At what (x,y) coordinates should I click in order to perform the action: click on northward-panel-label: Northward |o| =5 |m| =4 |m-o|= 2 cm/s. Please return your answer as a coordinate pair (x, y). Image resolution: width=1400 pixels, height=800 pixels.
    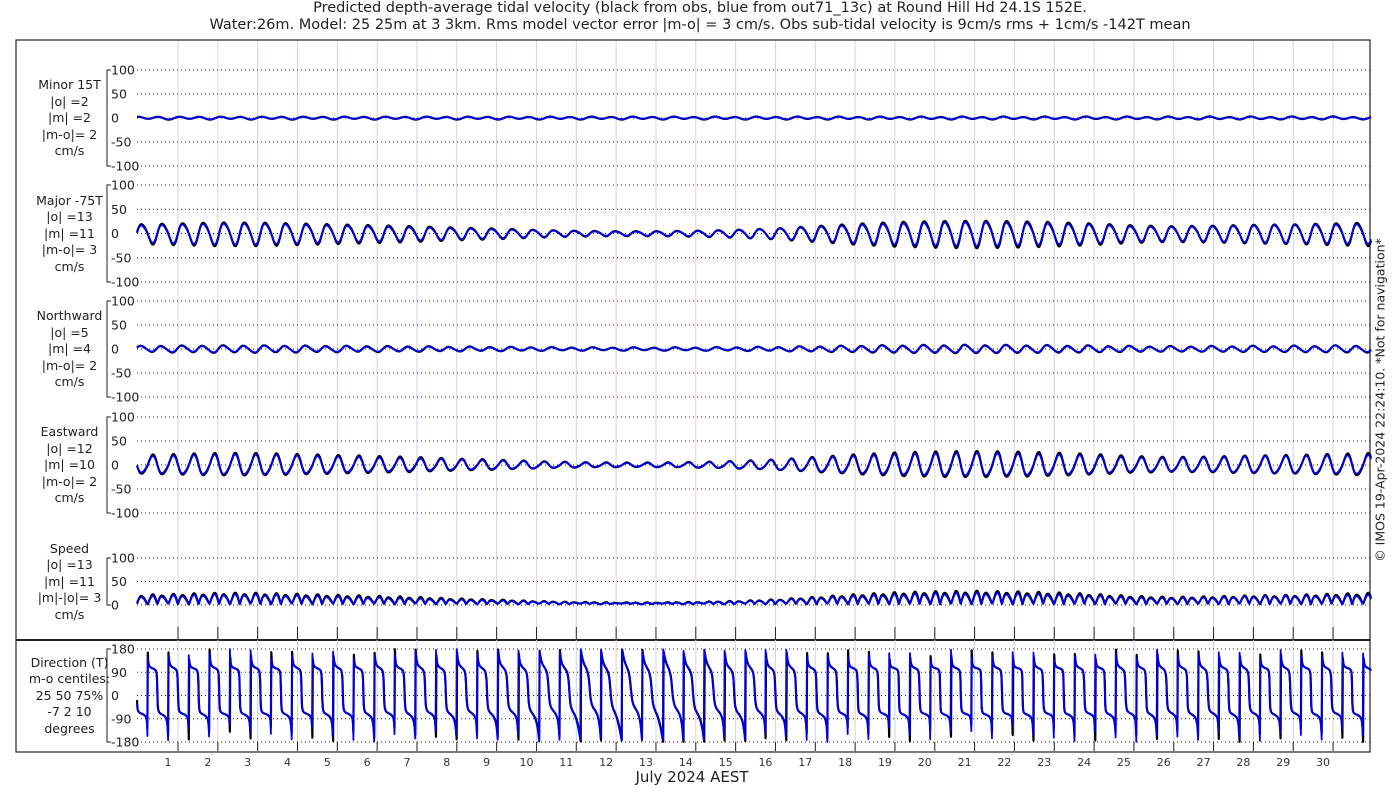
    Looking at the image, I should click on (69, 349).